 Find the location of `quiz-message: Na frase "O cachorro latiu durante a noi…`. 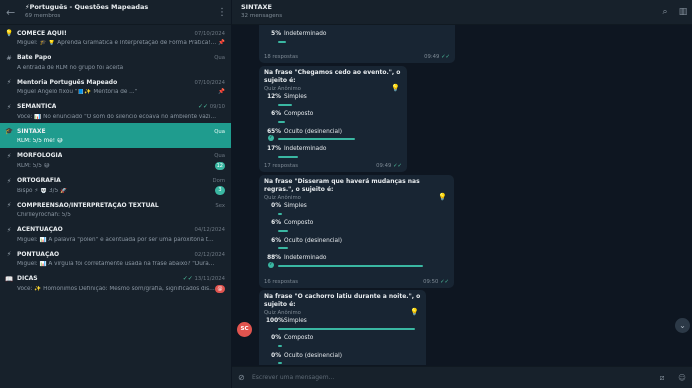

quiz-message: Na frase "O cachorro latiu durante a noi… is located at coordinates (342, 327).